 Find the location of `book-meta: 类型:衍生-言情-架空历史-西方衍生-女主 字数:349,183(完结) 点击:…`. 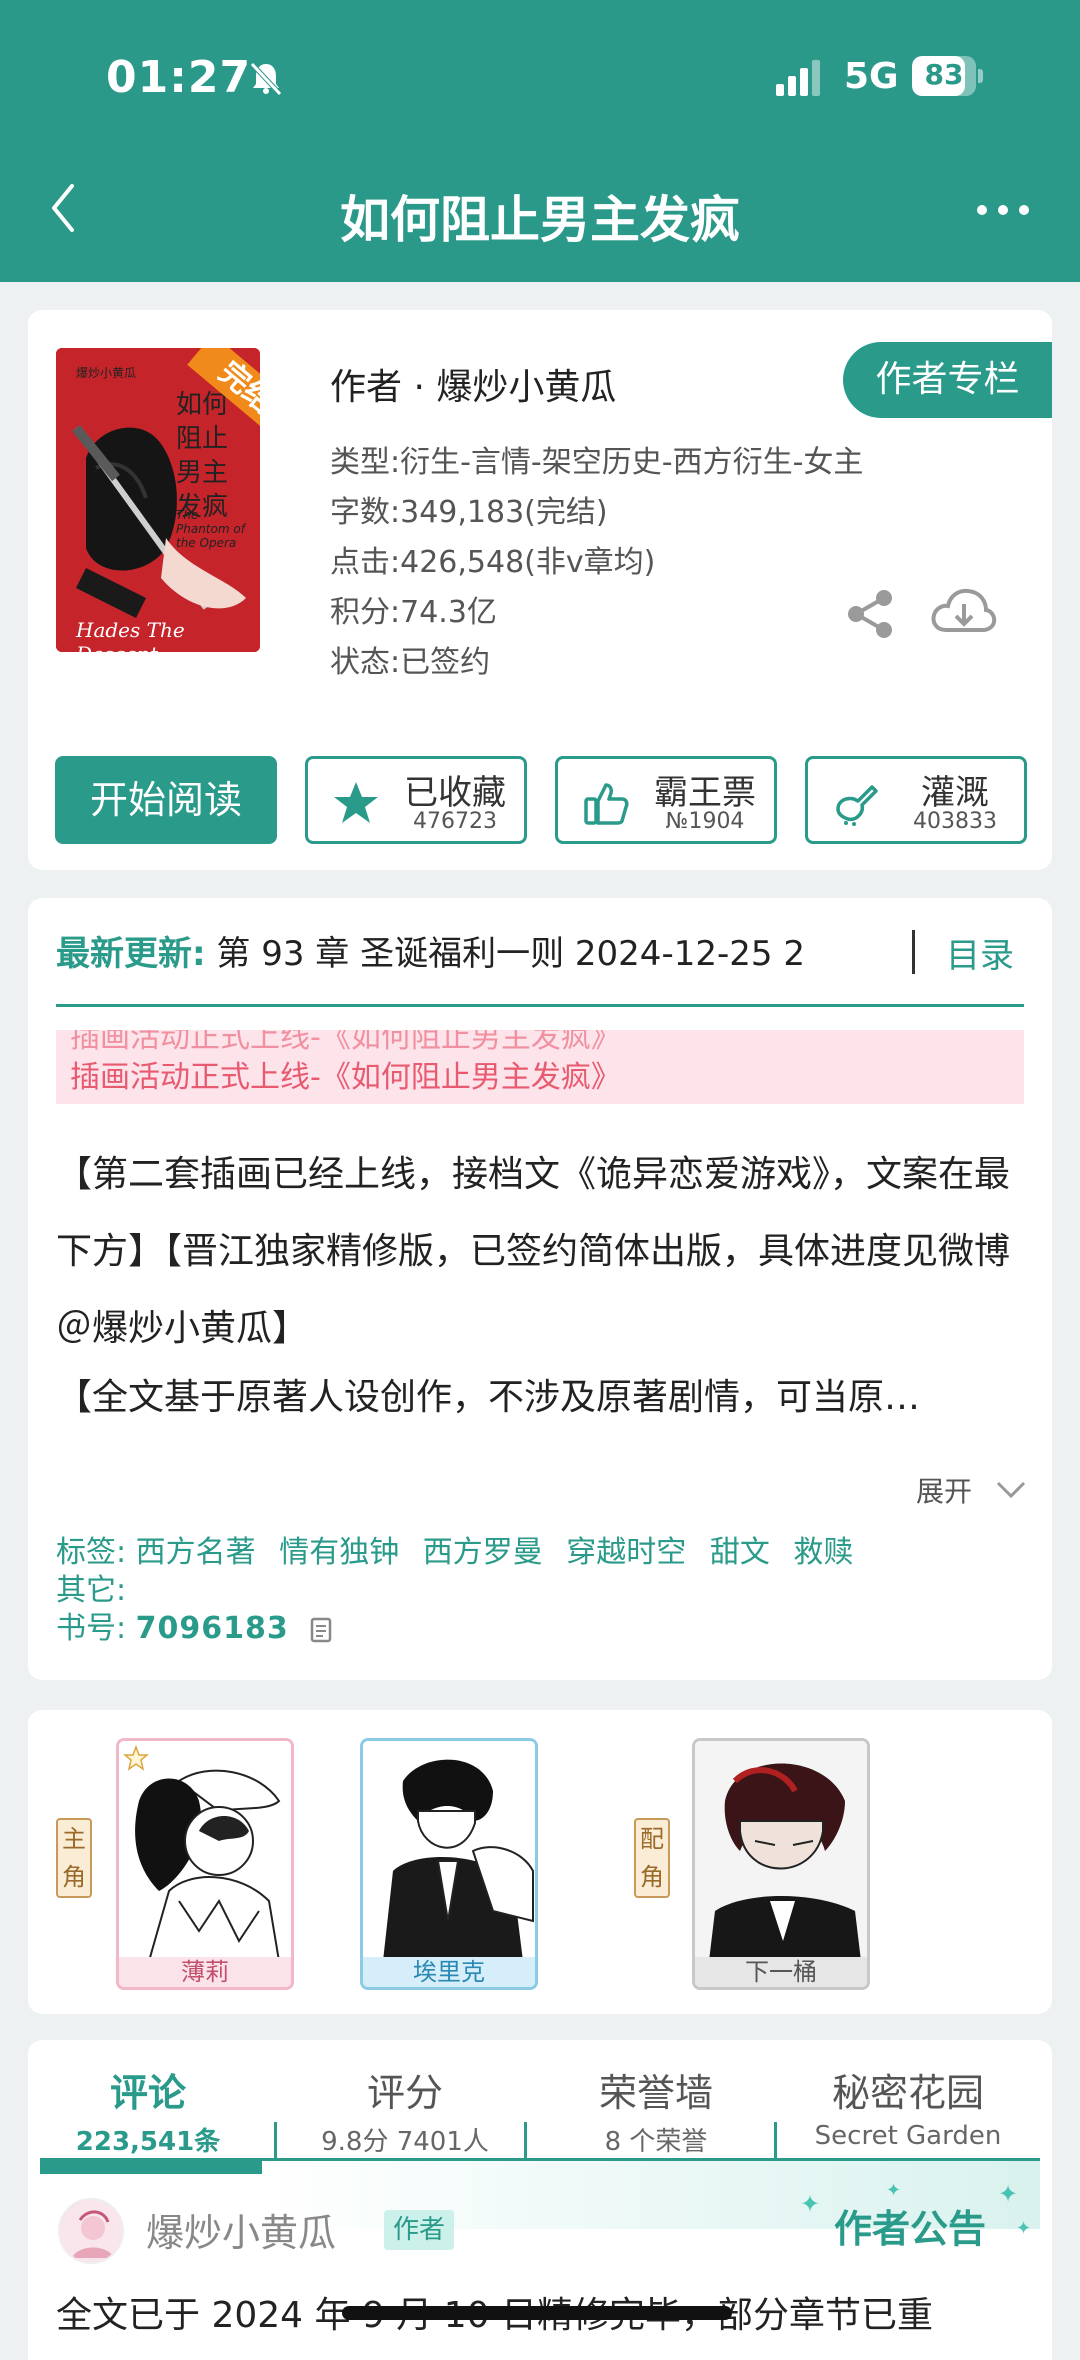

book-meta: 类型:衍生-言情-架空历史-西方衍生-女主 字数:349,183(完结) 点击:… is located at coordinates (596, 563).